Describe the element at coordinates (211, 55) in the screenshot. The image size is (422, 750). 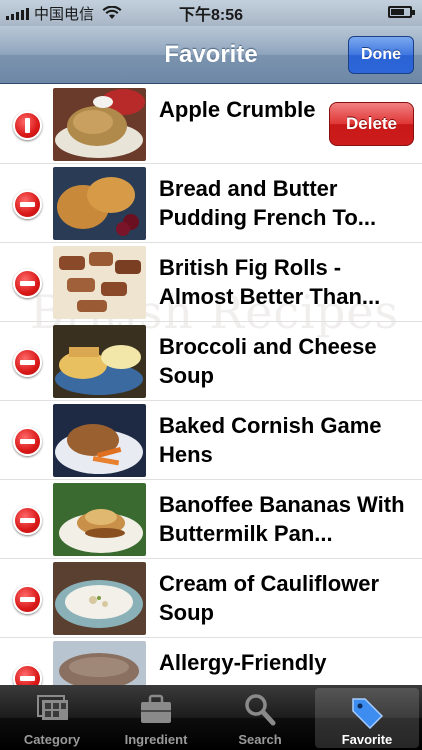
I see `navigation-bar: Favorite Done` at that location.